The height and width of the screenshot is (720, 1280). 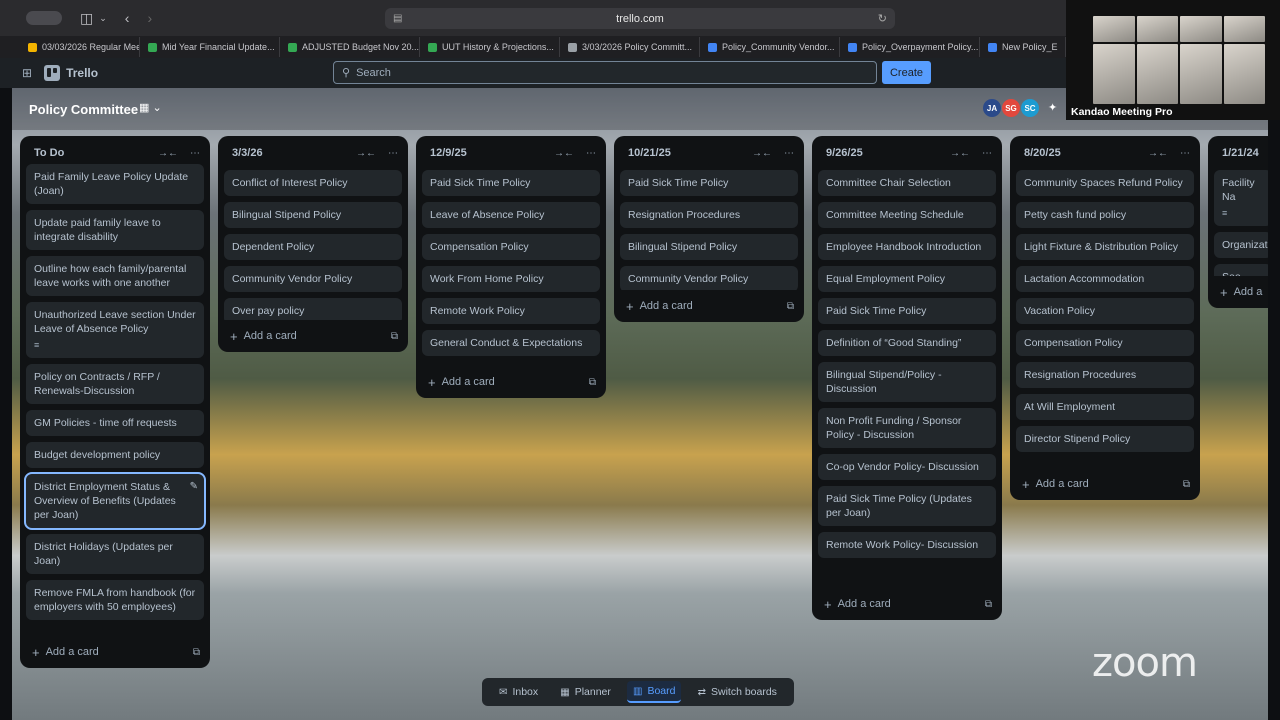 What do you see at coordinates (684, 153) in the screenshot?
I see `list-title: 10/21/25` at bounding box center [684, 153].